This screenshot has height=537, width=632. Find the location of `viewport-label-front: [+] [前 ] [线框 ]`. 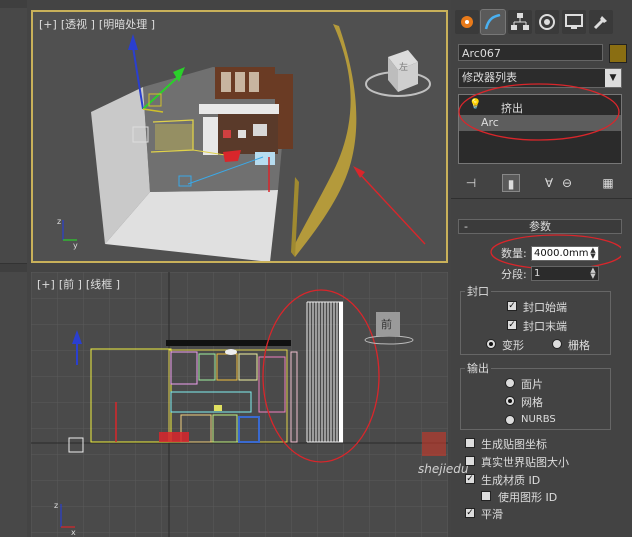

viewport-label-front: [+] [前 ] [线框 ] is located at coordinates (80, 284).